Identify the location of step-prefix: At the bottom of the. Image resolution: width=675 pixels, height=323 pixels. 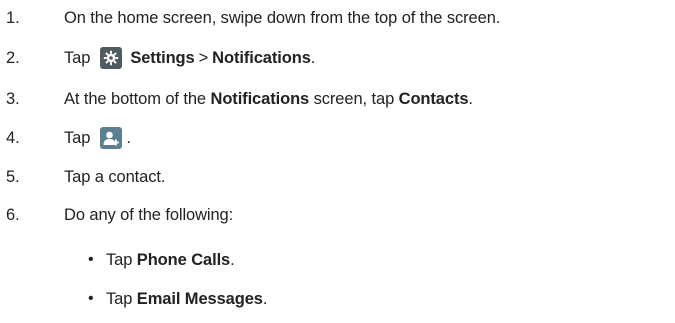
(135, 98).